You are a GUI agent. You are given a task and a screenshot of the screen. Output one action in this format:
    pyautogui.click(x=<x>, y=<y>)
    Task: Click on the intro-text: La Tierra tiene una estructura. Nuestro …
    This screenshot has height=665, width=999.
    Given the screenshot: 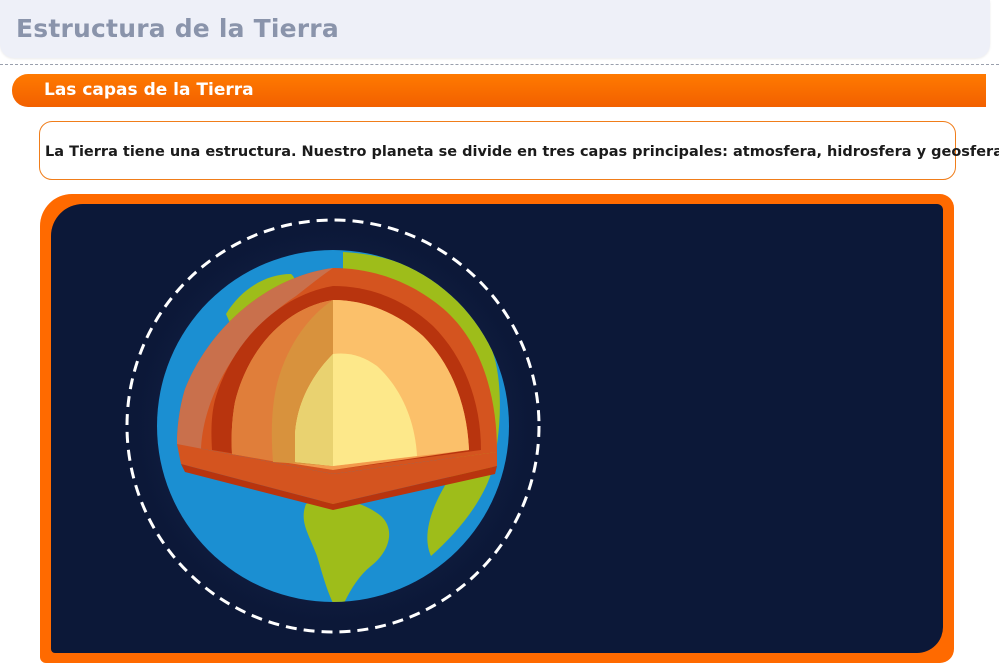 What is the action you would take?
    pyautogui.click(x=522, y=152)
    